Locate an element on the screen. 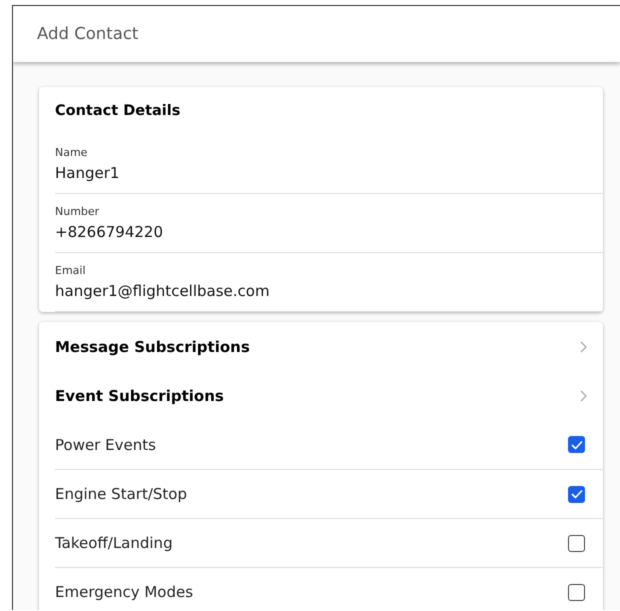  event-label: Power Events is located at coordinates (105, 445).